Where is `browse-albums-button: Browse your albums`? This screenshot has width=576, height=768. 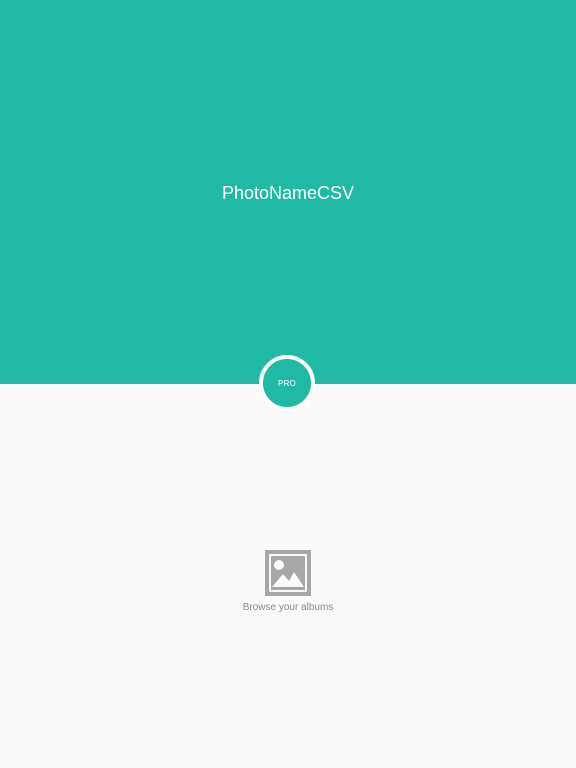
browse-albums-button: Browse your albums is located at coordinates (288, 585).